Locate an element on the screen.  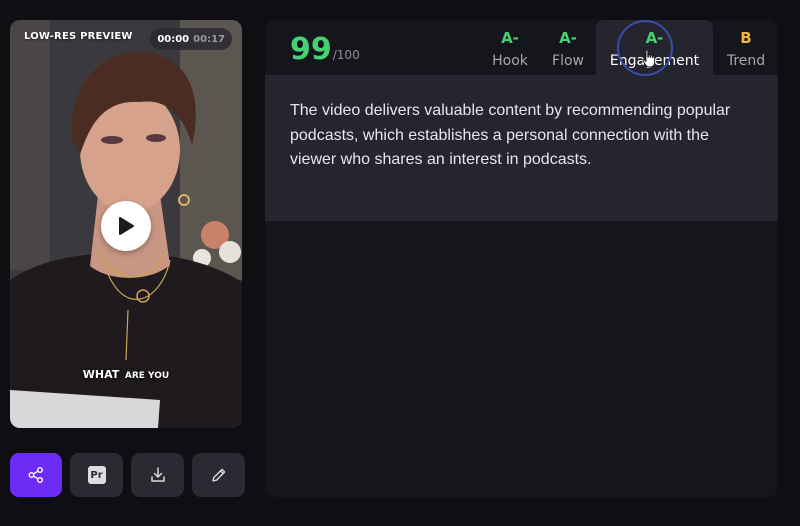
share-icon is located at coordinates (35, 475).